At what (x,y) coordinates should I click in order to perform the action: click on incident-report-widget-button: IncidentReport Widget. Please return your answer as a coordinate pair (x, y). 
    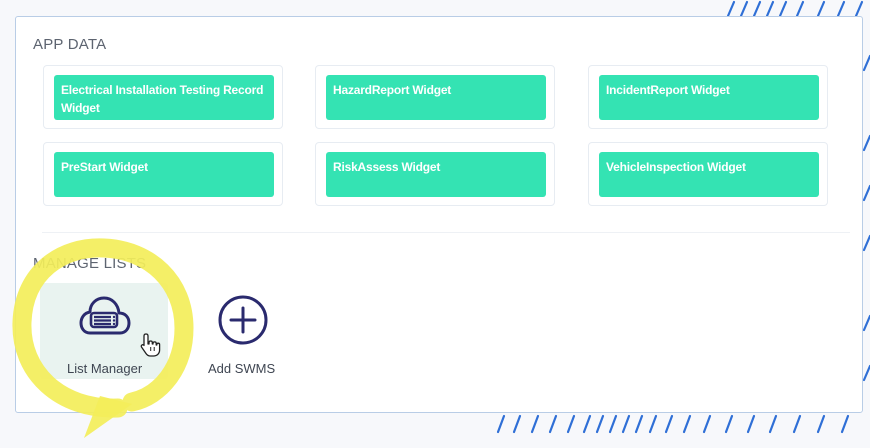
    Looking at the image, I should click on (709, 97).